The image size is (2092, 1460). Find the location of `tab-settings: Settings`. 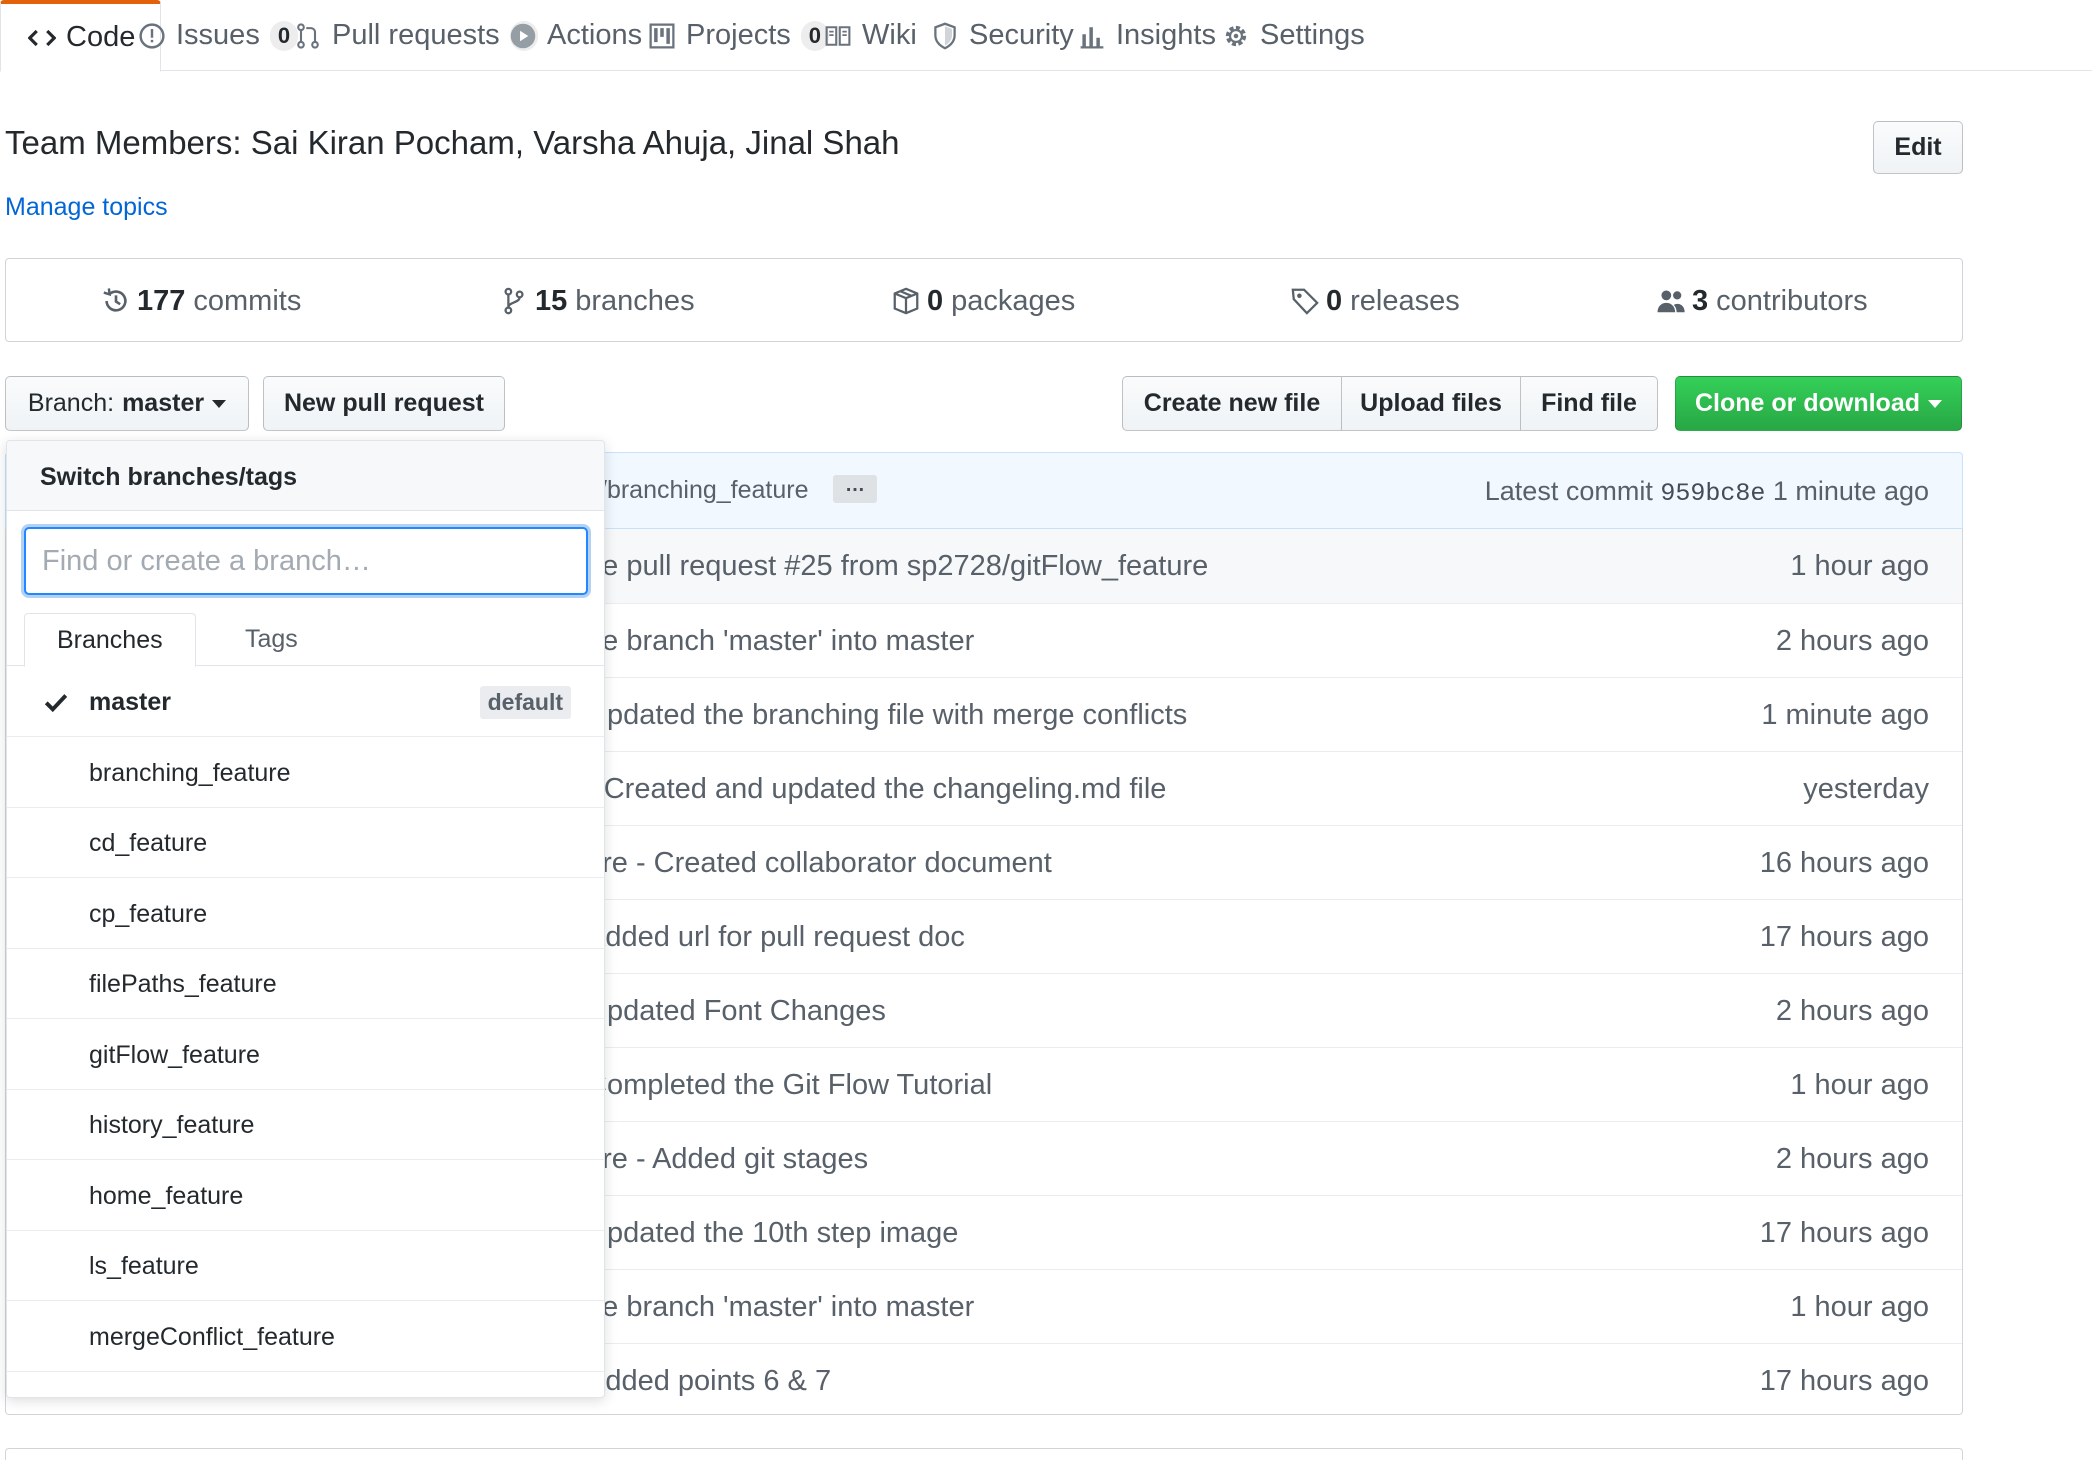

tab-settings: Settings is located at coordinates (1293, 35).